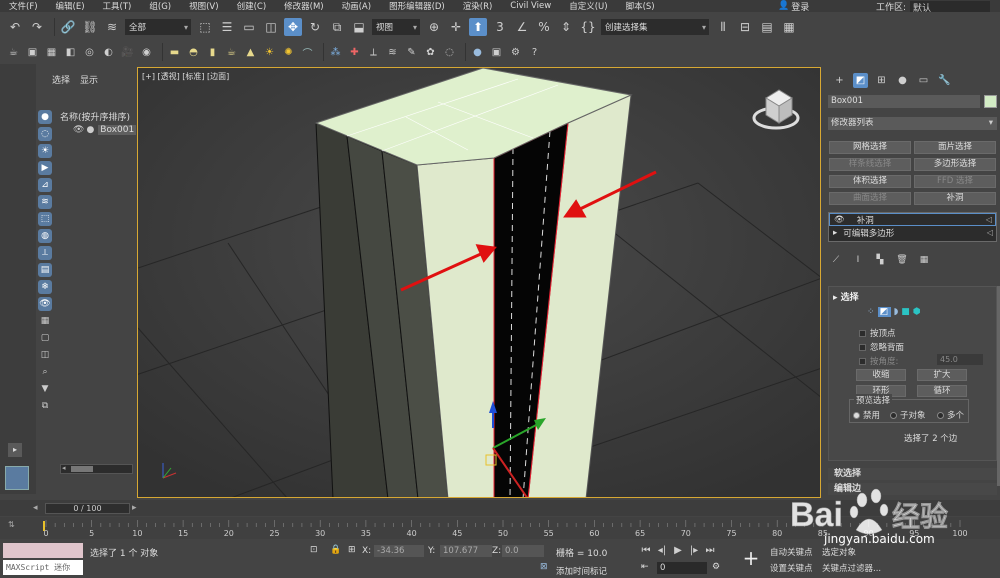 This screenshot has width=1000, height=578. What do you see at coordinates (13, 52) in the screenshot?
I see `teapot-icon: ☕` at bounding box center [13, 52].